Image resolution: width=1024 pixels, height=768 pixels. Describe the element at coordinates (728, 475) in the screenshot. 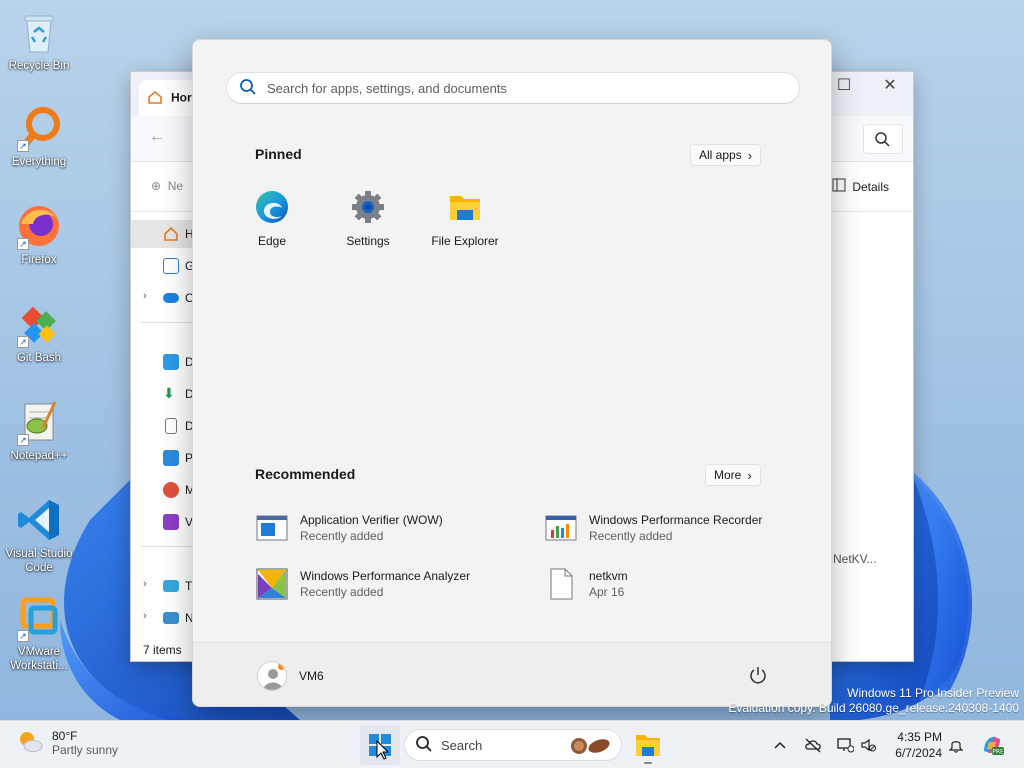

I see `more-label: More` at that location.